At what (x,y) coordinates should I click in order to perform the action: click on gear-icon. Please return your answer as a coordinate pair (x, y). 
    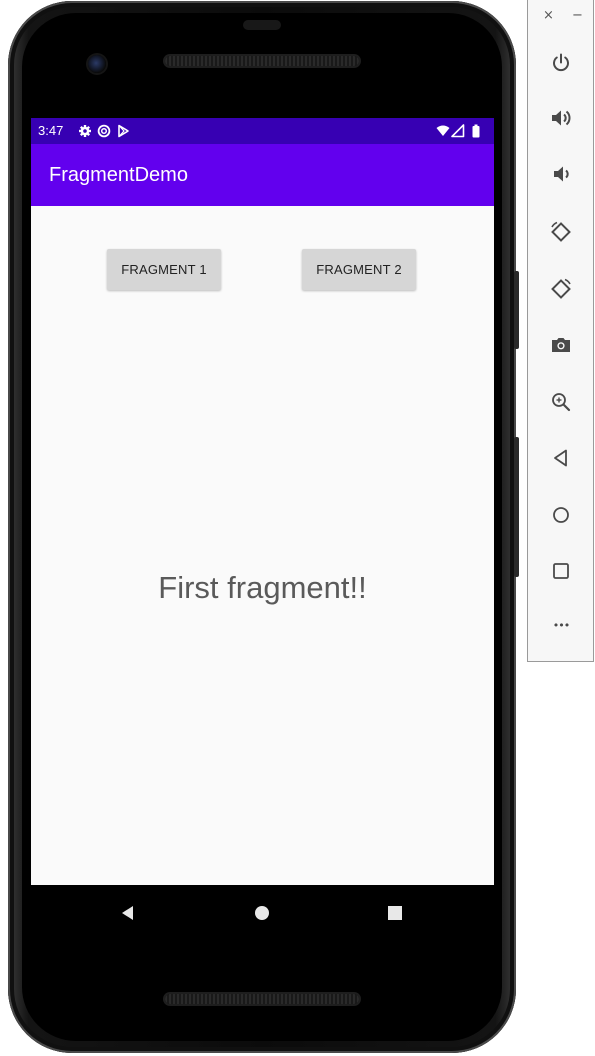
    Looking at the image, I should click on (85, 131).